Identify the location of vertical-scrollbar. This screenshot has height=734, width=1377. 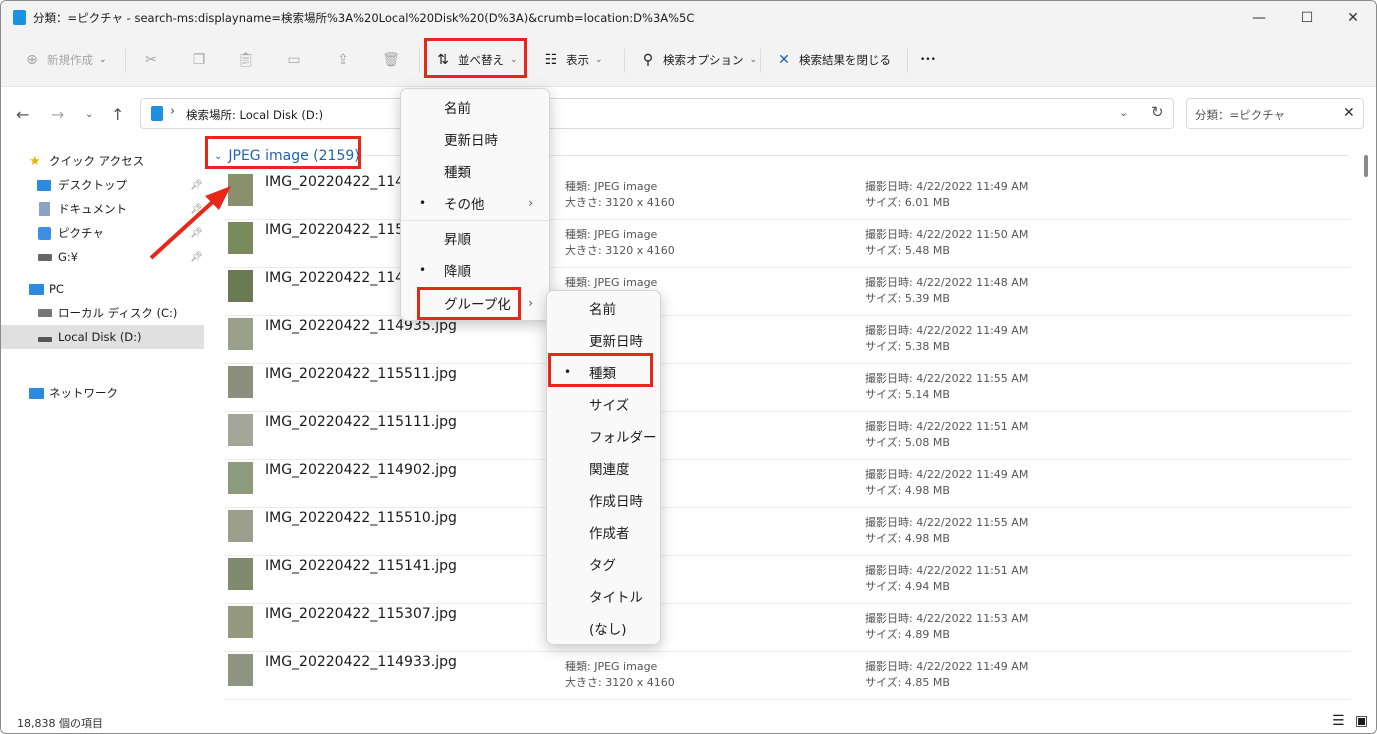
(1367, 432).